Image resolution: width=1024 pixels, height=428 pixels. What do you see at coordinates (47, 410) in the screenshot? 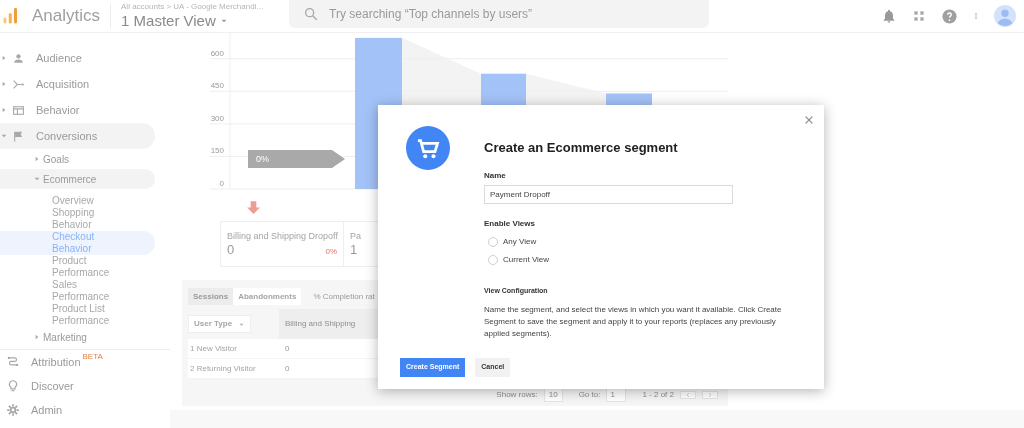
I see `nav-label: Admin` at bounding box center [47, 410].